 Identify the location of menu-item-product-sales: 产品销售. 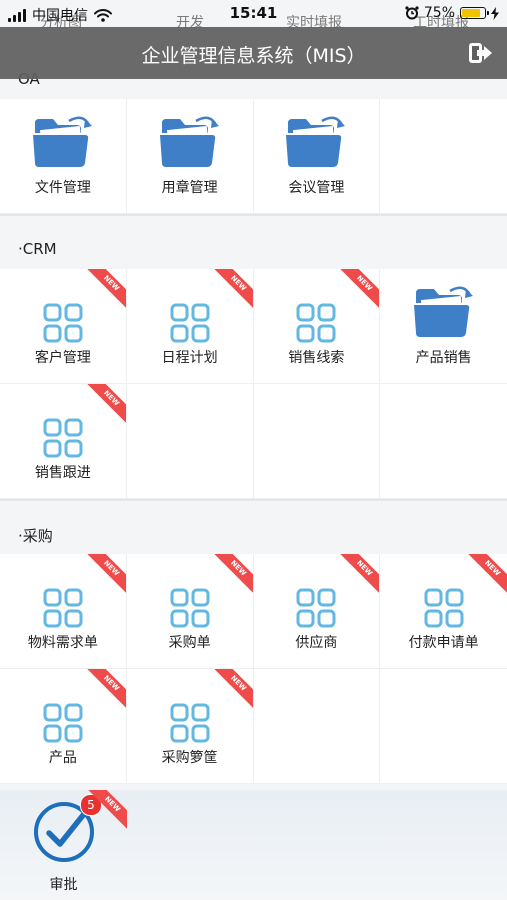
(443, 326).